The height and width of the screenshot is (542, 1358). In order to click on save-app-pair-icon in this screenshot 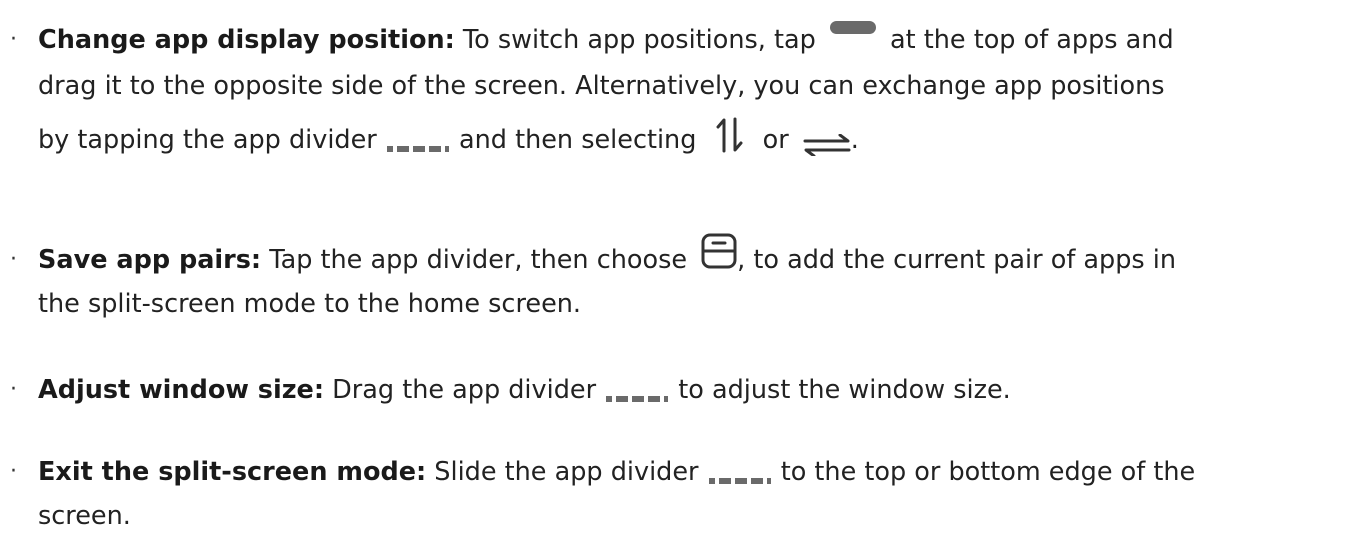, I will do `click(719, 251)`.